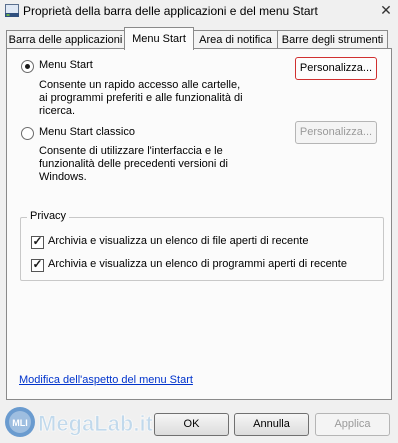  I want to click on classic-menu-label: Menu Start classico, so click(87, 132).